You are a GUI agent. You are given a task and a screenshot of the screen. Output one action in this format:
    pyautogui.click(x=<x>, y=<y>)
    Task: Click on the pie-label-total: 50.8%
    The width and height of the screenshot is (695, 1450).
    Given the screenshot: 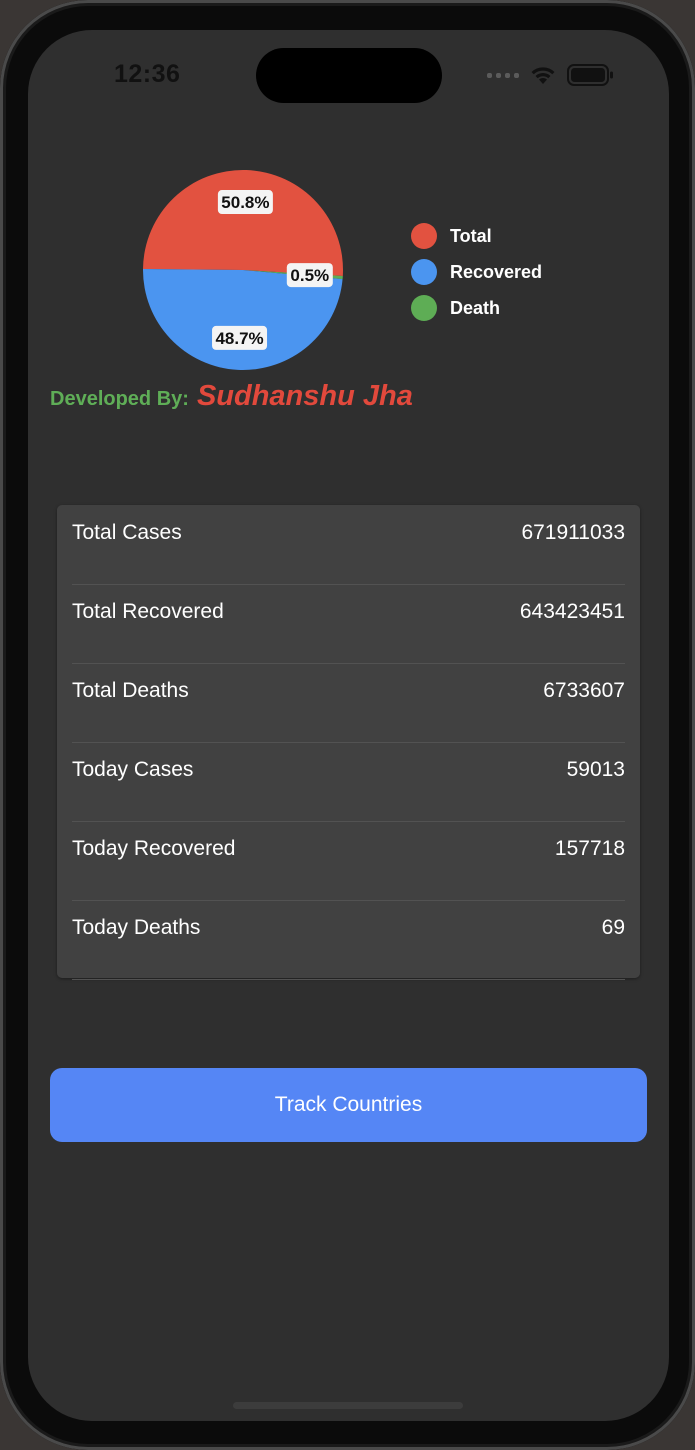 What is the action you would take?
    pyautogui.click(x=245, y=202)
    